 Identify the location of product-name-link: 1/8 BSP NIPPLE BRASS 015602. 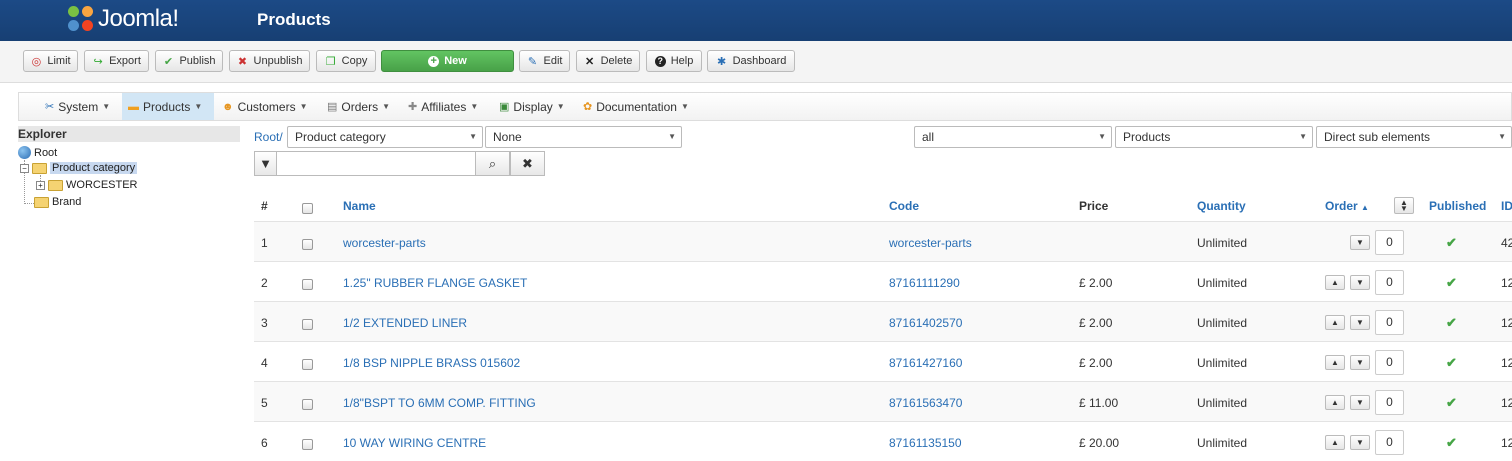
(431, 363).